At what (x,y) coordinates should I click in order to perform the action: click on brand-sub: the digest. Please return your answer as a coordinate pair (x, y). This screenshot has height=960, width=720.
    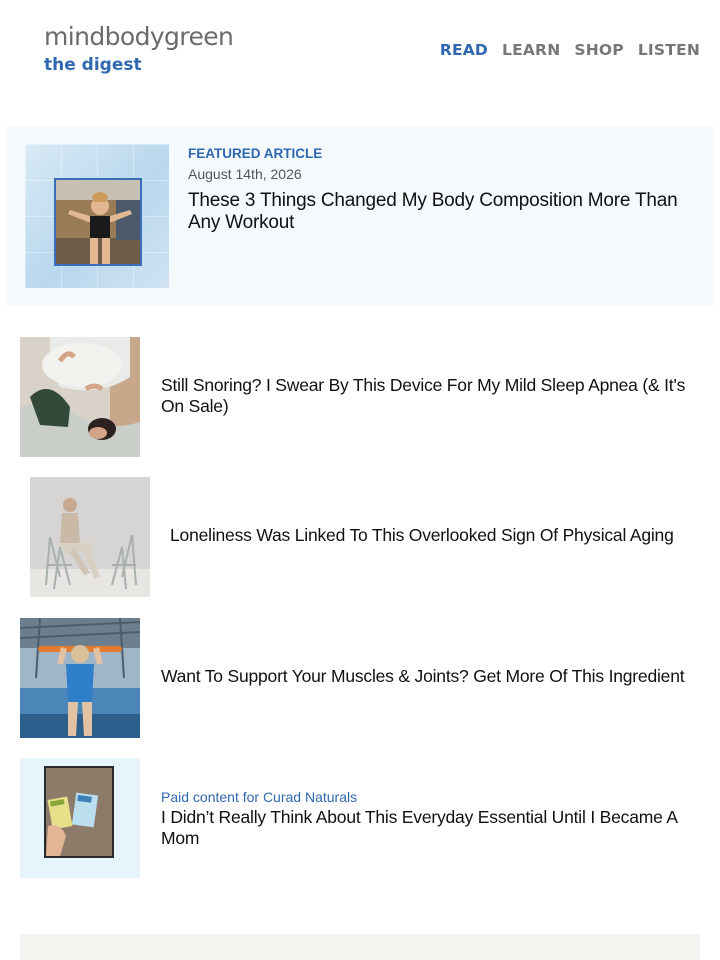
    Looking at the image, I should click on (93, 65).